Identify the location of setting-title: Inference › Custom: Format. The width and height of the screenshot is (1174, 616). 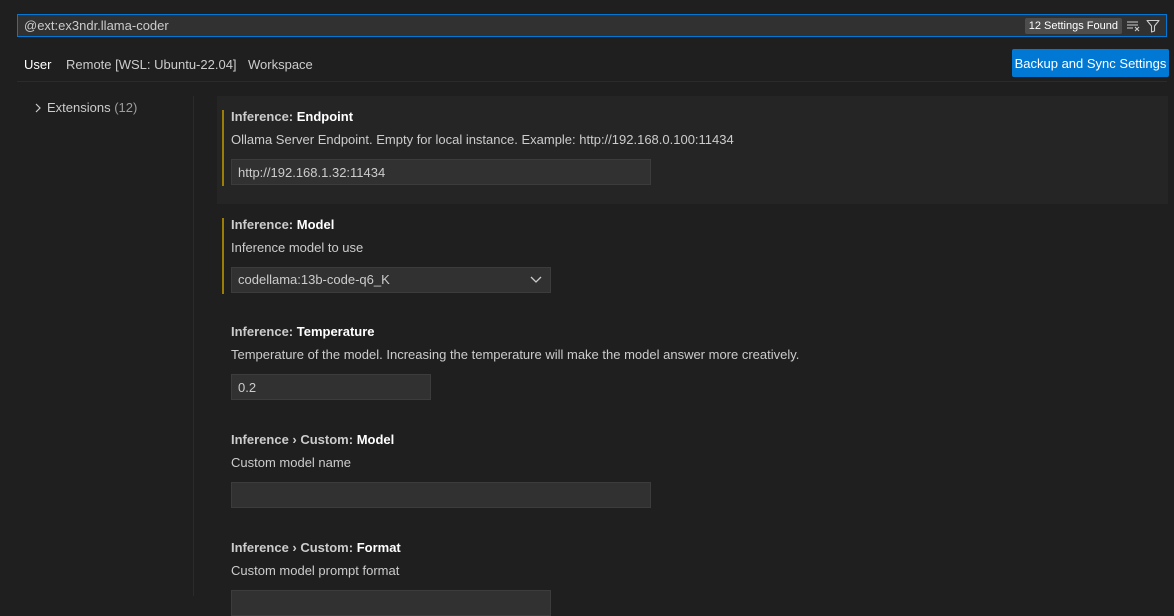
(316, 547).